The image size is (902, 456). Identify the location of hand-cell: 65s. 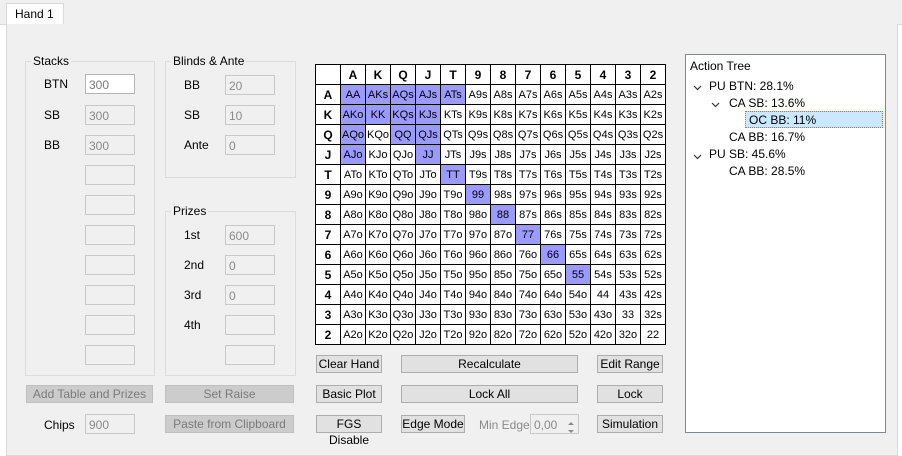
(578, 254).